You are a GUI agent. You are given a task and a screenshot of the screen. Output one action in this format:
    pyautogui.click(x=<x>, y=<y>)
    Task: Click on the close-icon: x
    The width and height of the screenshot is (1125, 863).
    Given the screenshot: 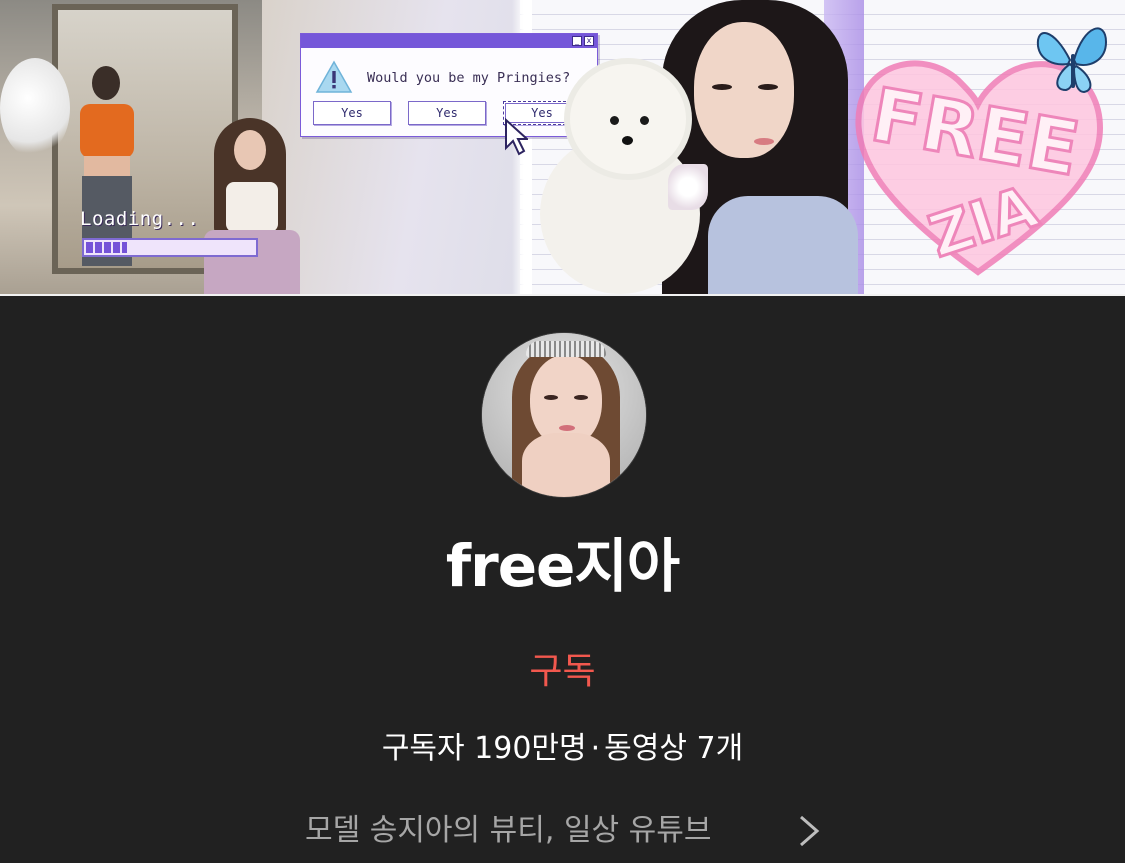 What is the action you would take?
    pyautogui.click(x=589, y=41)
    